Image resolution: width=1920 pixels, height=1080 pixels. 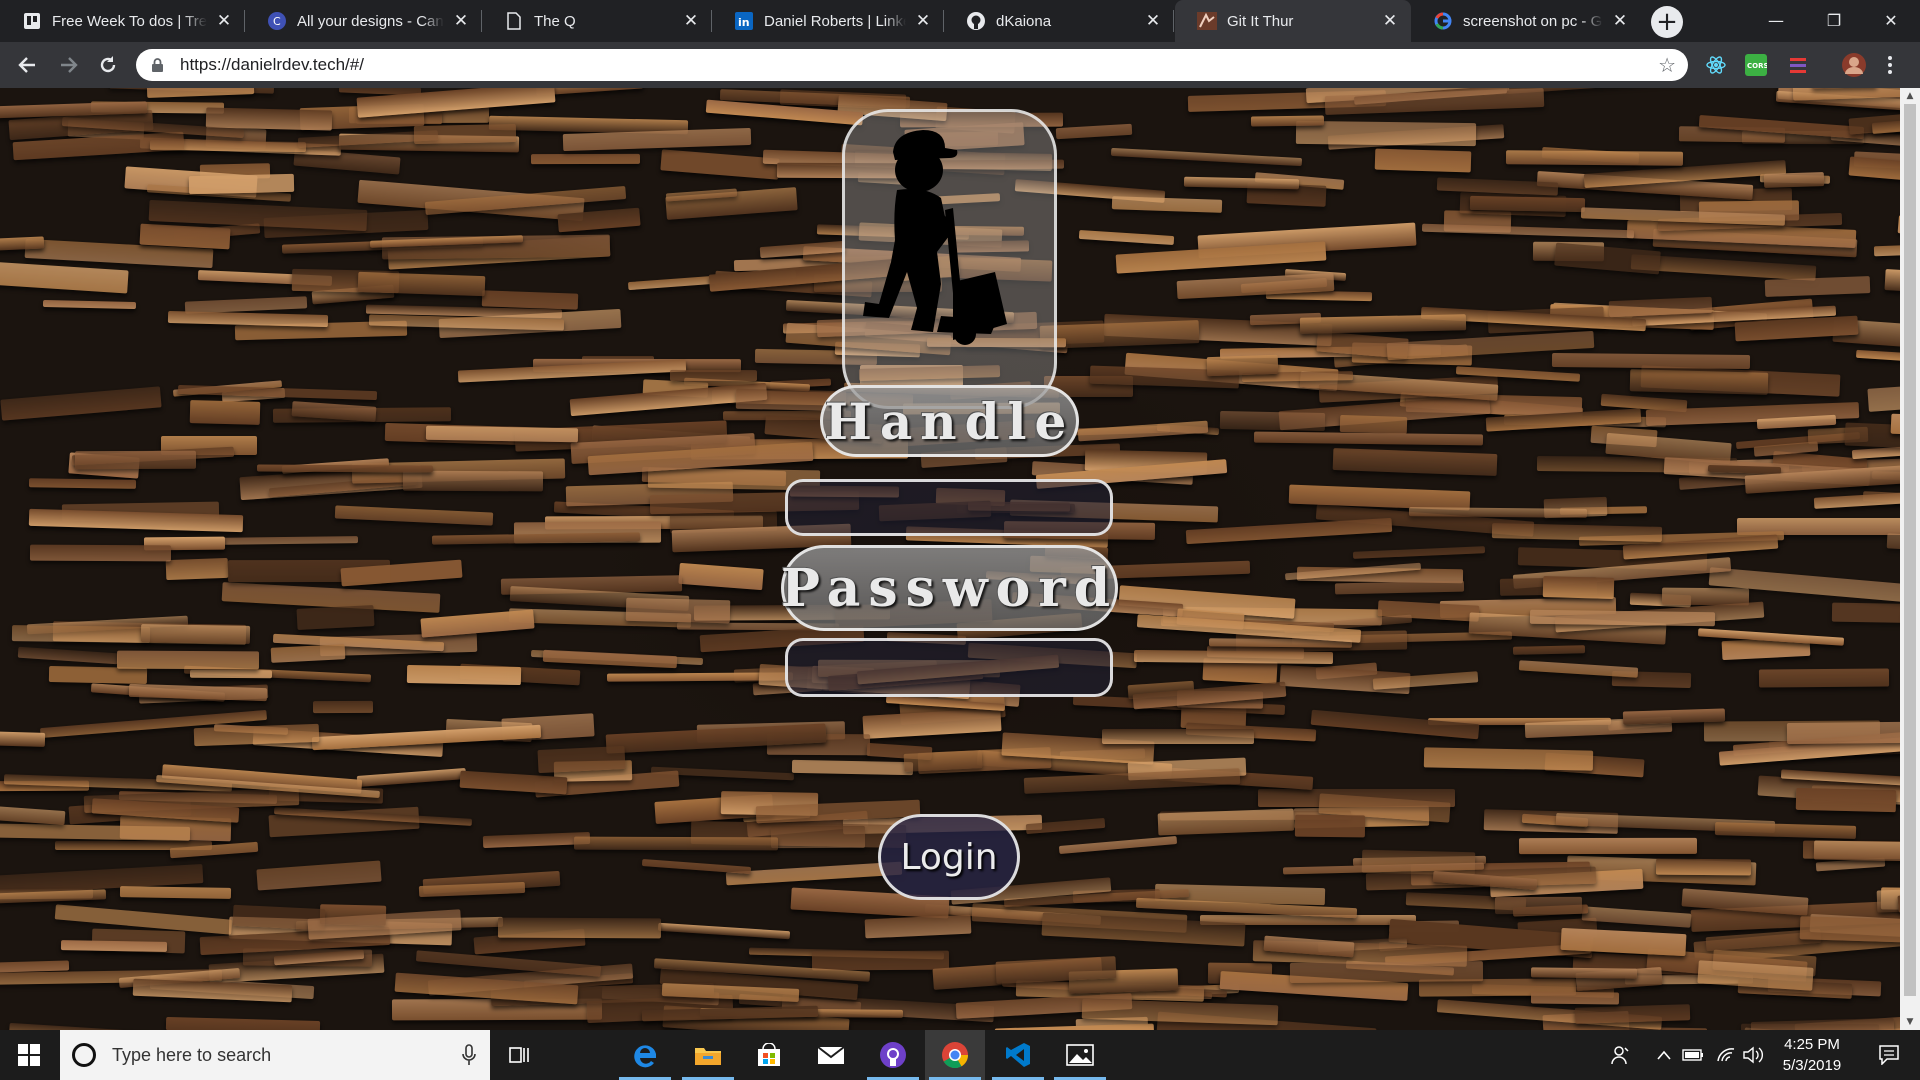 What do you see at coordinates (1667, 22) in the screenshot?
I see `new-tab-button: +` at bounding box center [1667, 22].